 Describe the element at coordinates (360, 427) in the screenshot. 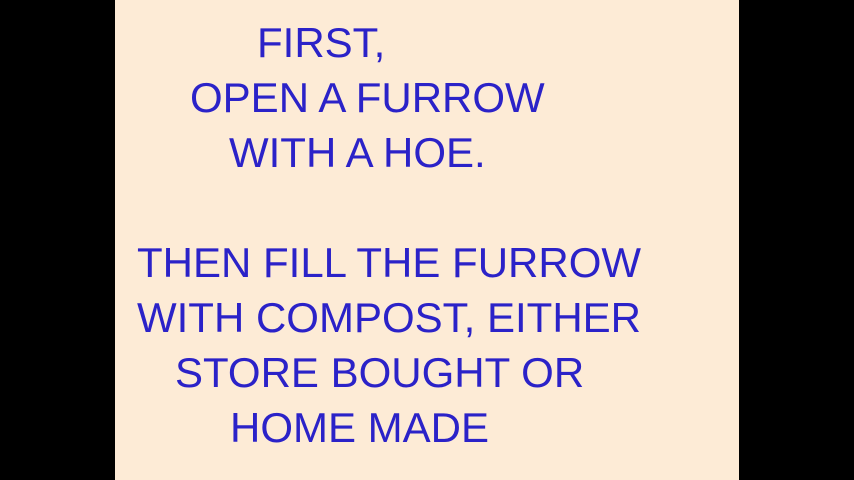

I see `slide-text-line: HOME MADE` at that location.